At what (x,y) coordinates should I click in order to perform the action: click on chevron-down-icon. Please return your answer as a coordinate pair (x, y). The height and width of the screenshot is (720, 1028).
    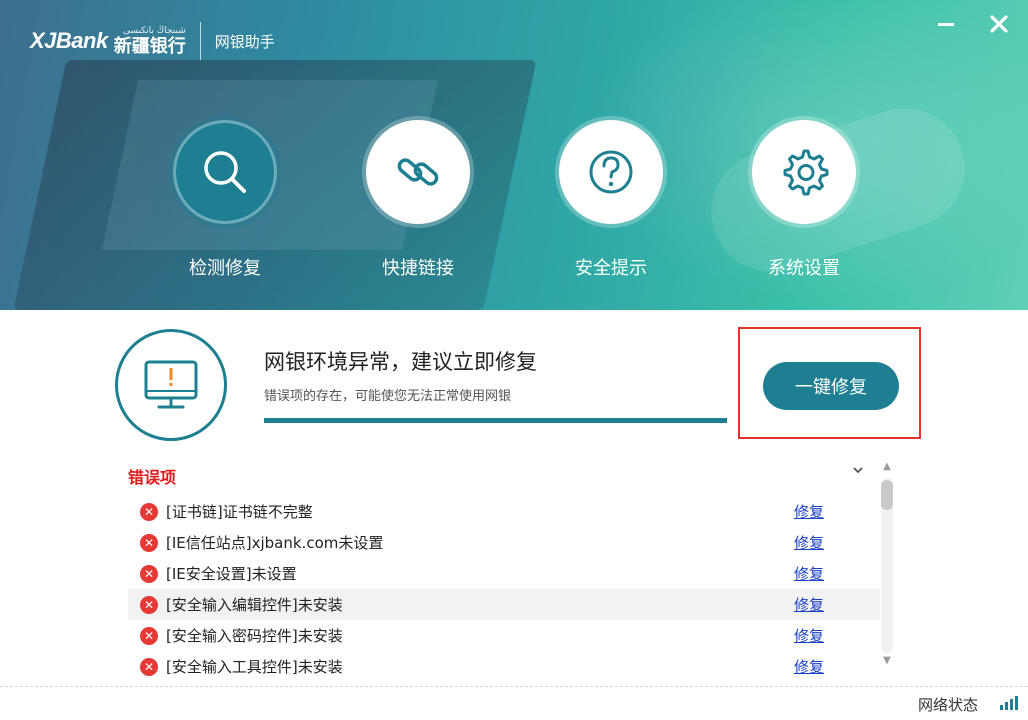
    Looking at the image, I should click on (858, 470).